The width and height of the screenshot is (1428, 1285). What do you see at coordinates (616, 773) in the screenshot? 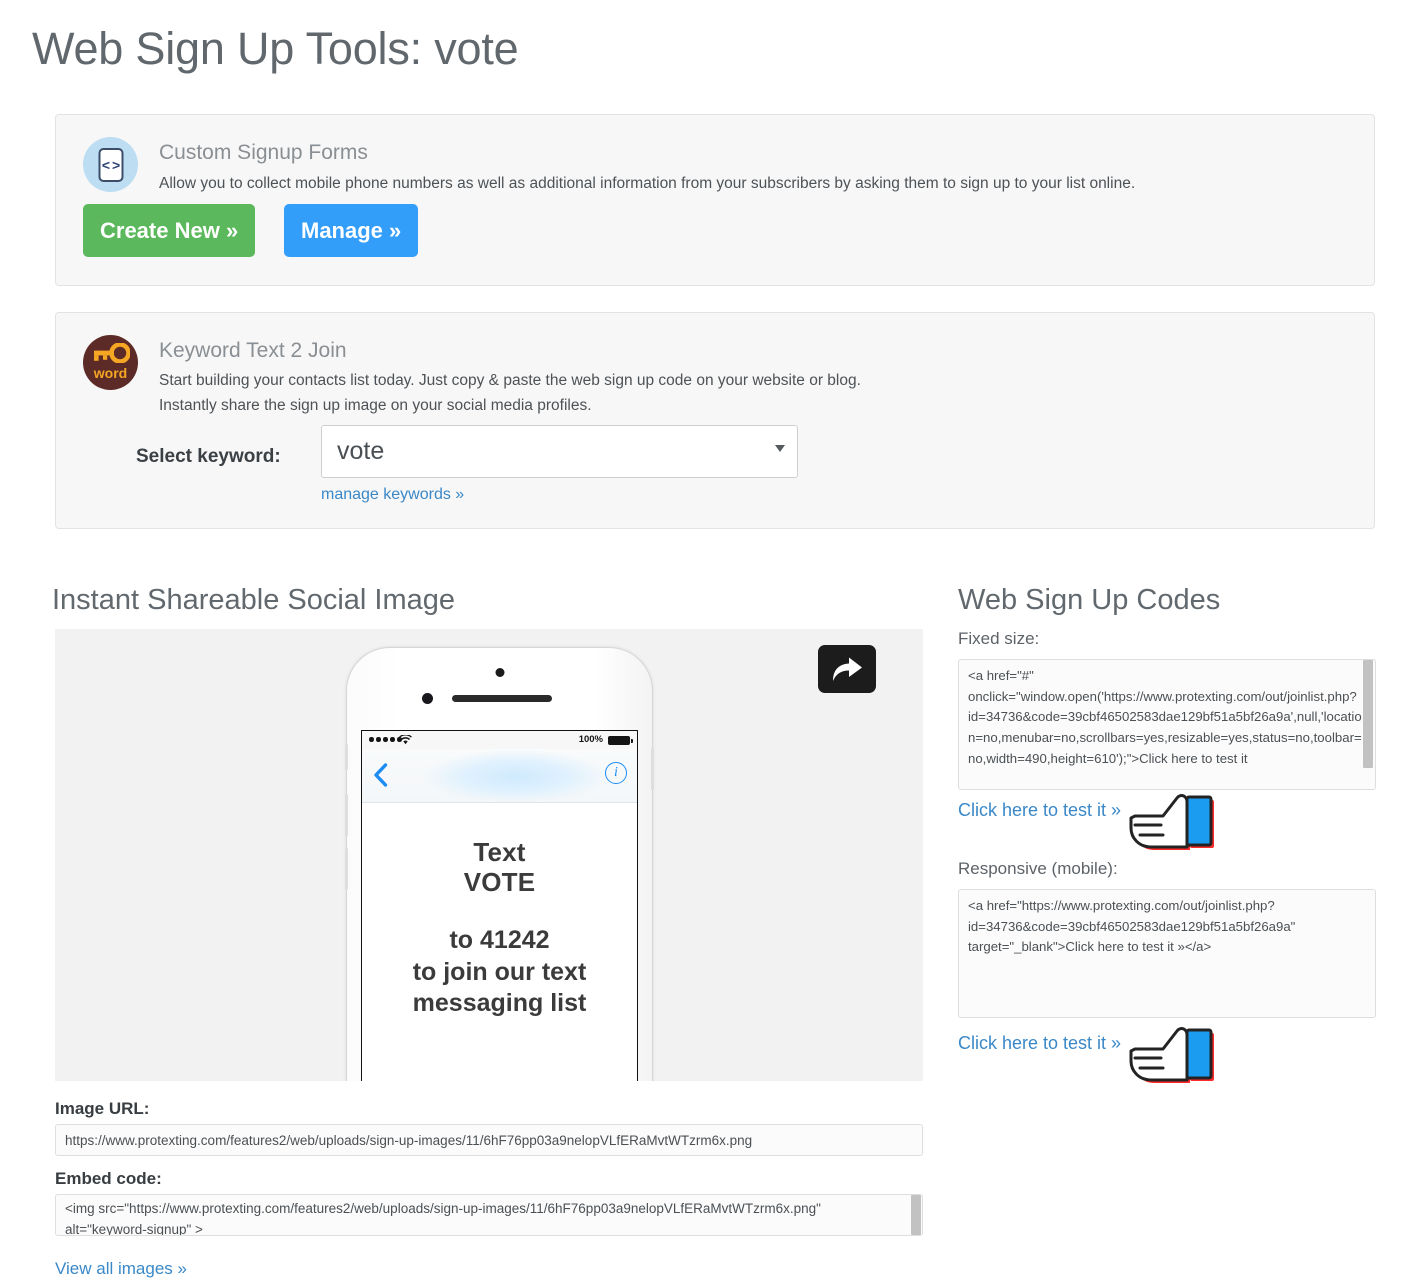
I see `info-circle-icon: i` at bounding box center [616, 773].